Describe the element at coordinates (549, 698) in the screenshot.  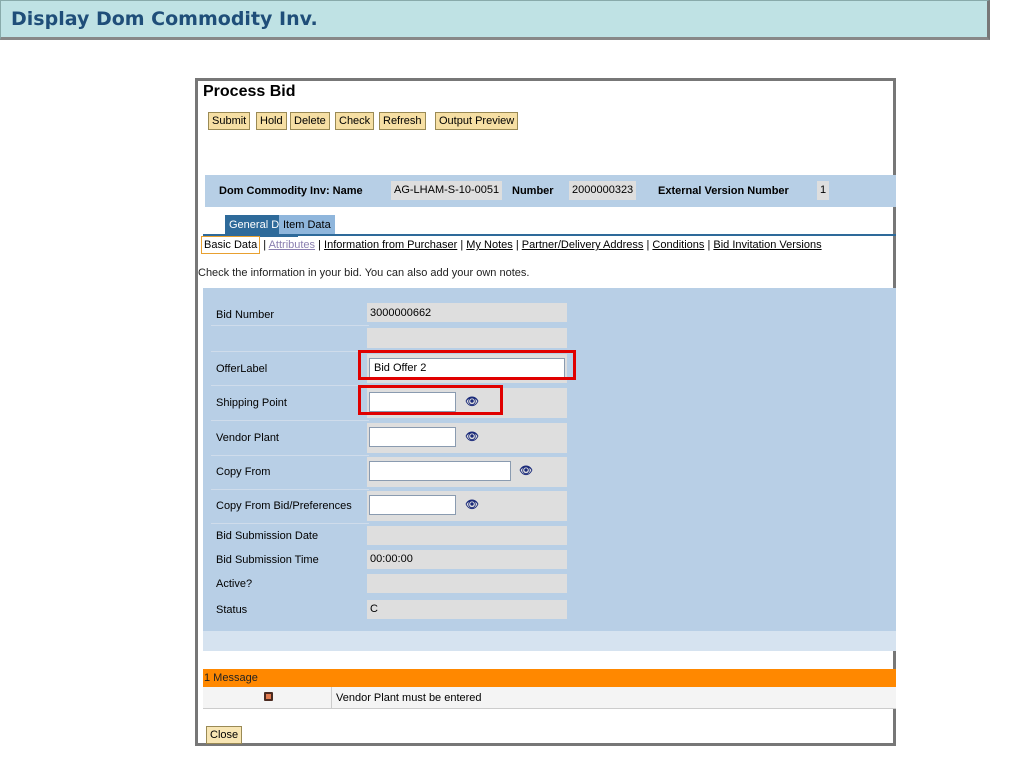
I see `message-row: Vendor Plant must be entered` at that location.